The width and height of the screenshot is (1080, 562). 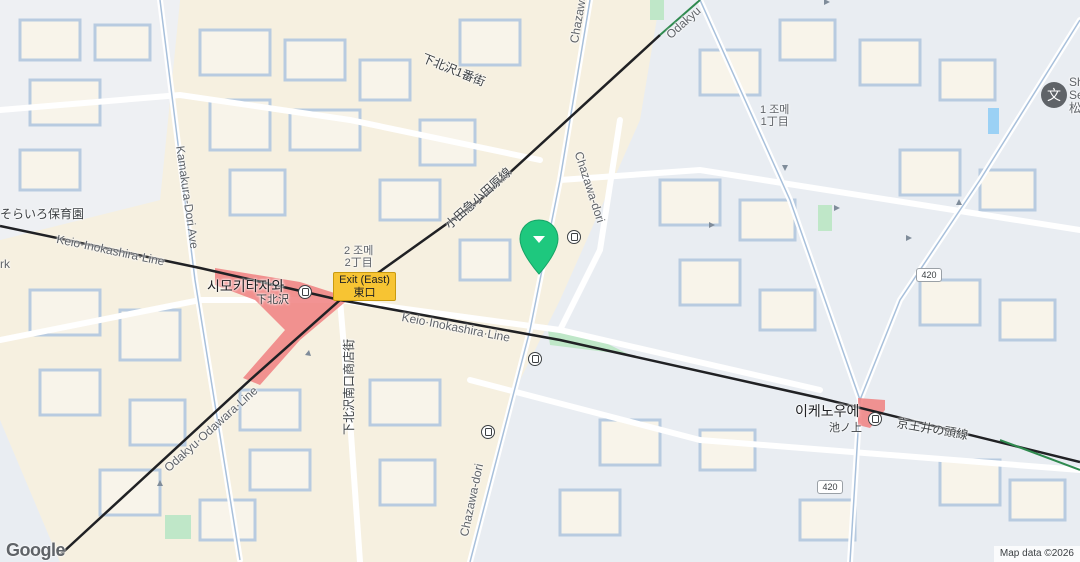 What do you see at coordinates (364, 293) in the screenshot?
I see `exit-label-jp: 東口` at bounding box center [364, 293].